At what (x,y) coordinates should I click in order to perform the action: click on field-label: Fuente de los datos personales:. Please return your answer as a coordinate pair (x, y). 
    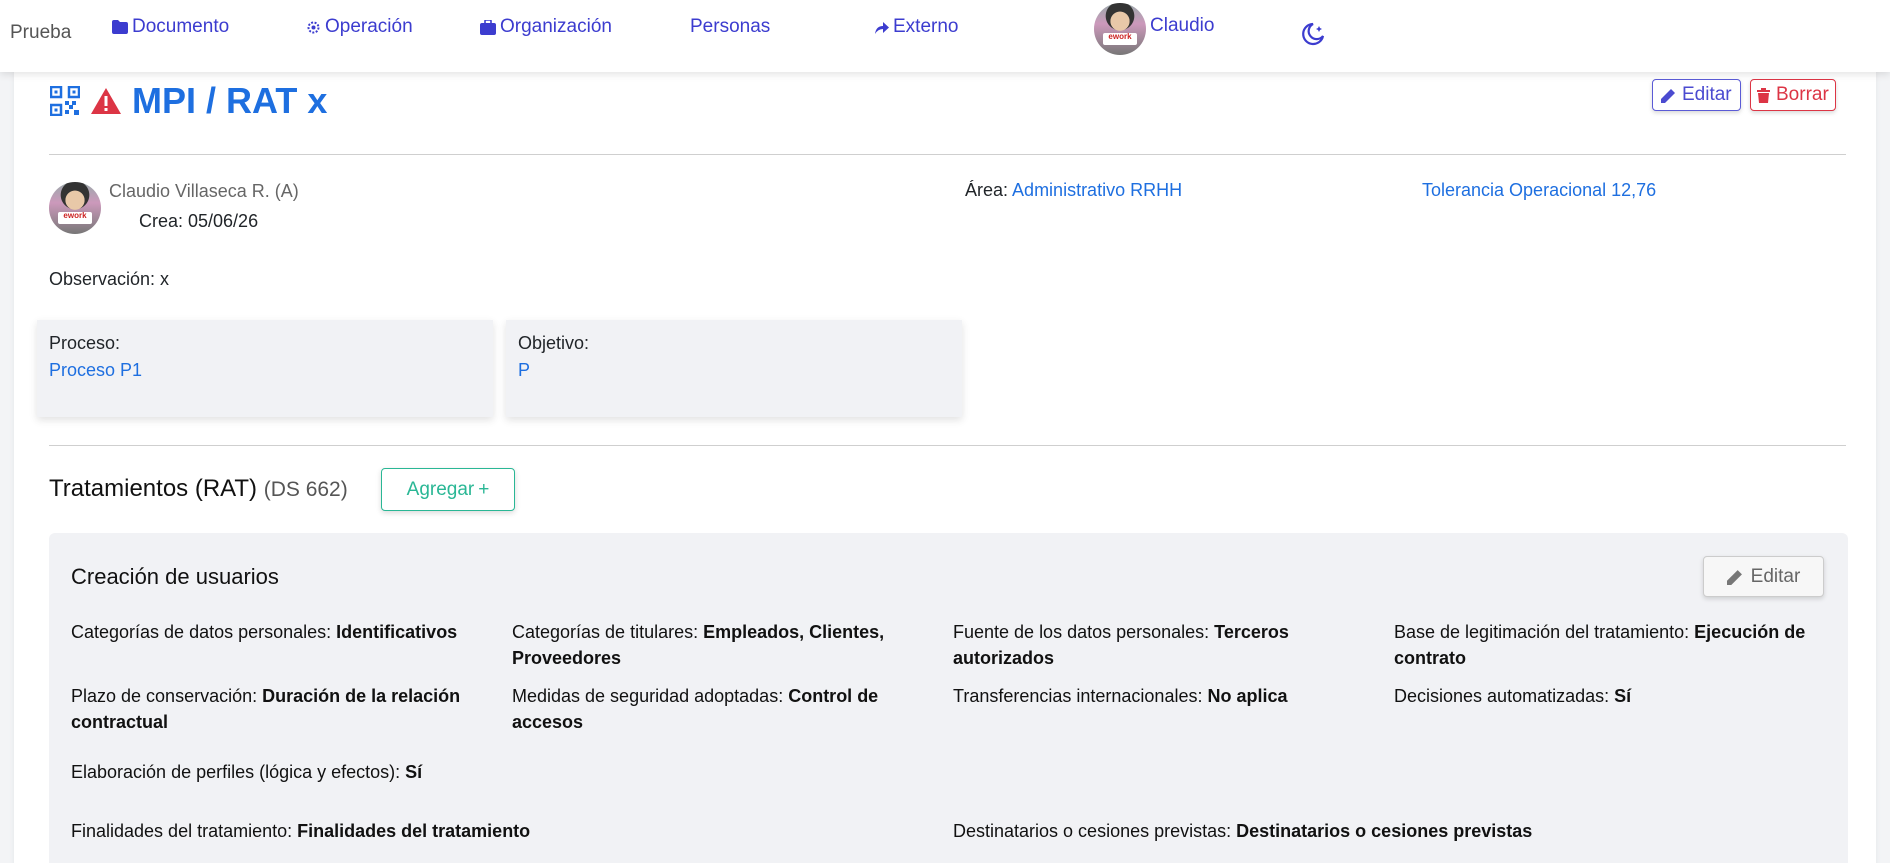
    Looking at the image, I should click on (1084, 632).